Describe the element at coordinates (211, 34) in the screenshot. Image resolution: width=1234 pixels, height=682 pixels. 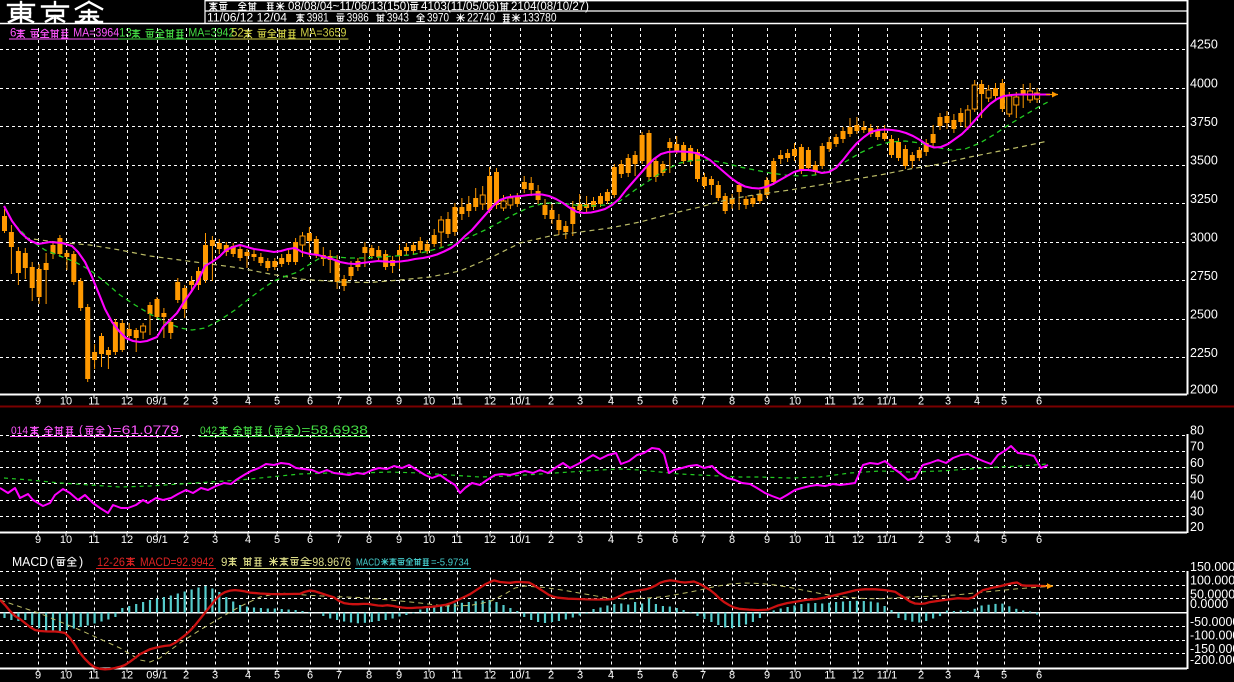
I see `svg-text: MA=3942` at that location.